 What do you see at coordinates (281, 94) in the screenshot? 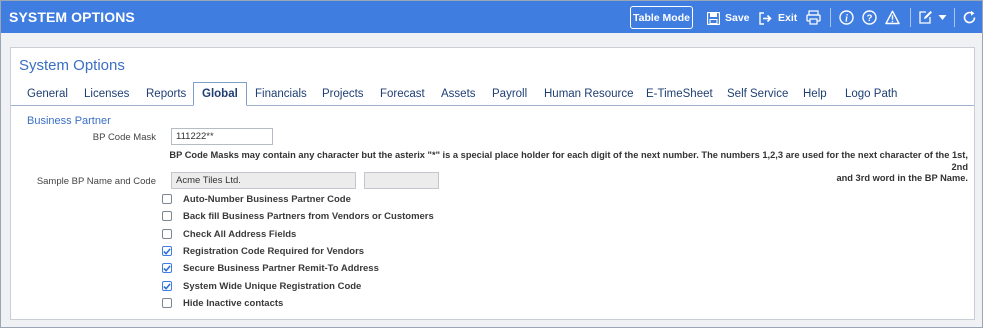
I see `tab-financials: Financials` at bounding box center [281, 94].